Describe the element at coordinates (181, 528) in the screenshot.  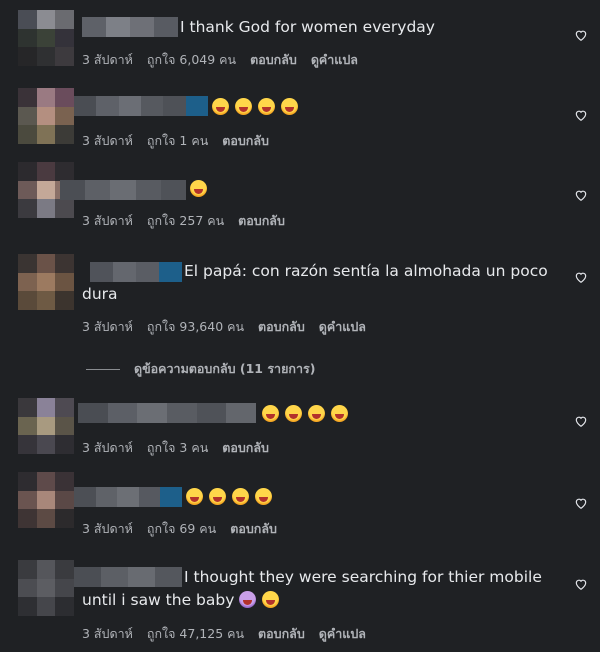
I see `like-count: ถูกใจ 69 คน` at that location.